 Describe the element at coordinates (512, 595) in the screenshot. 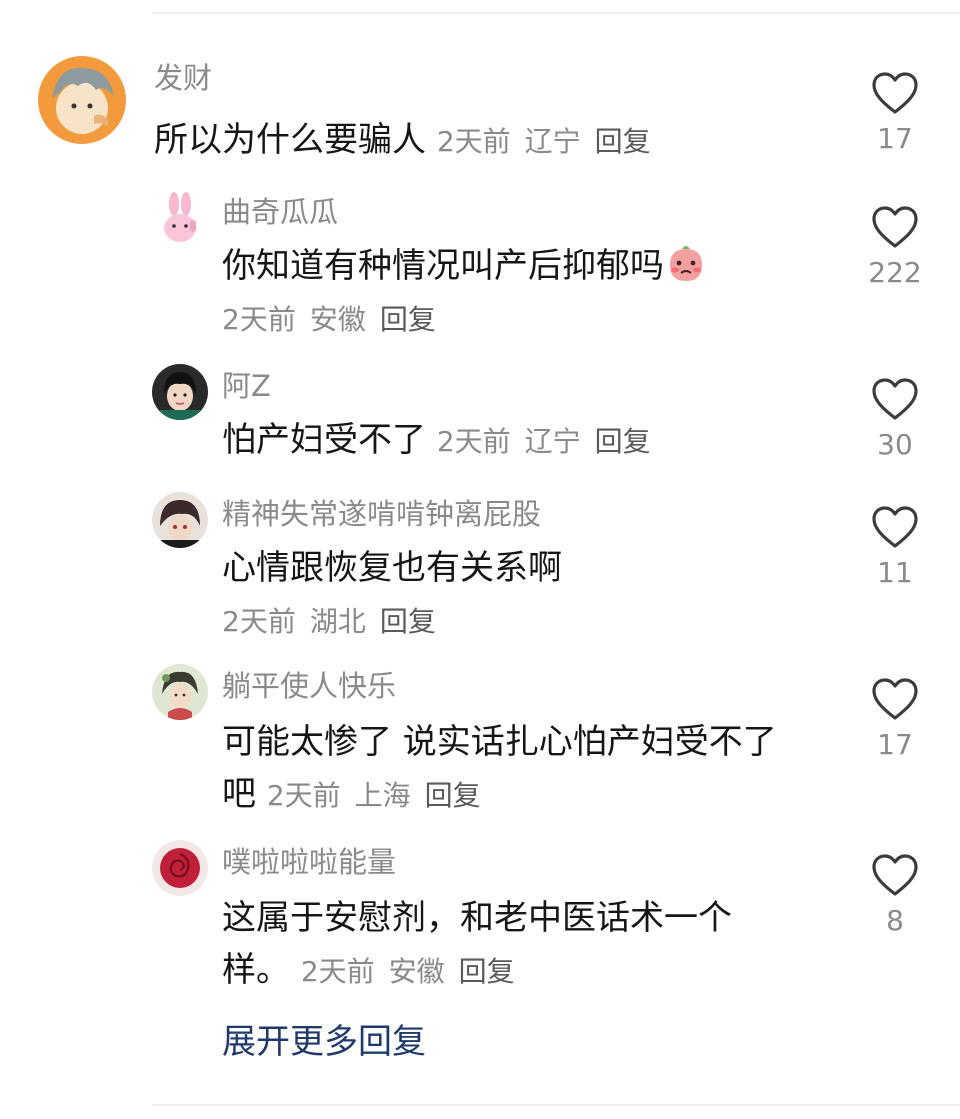

I see `comment-body: 心情跟恢复也有关系啊 2天前 湖北 回复` at that location.